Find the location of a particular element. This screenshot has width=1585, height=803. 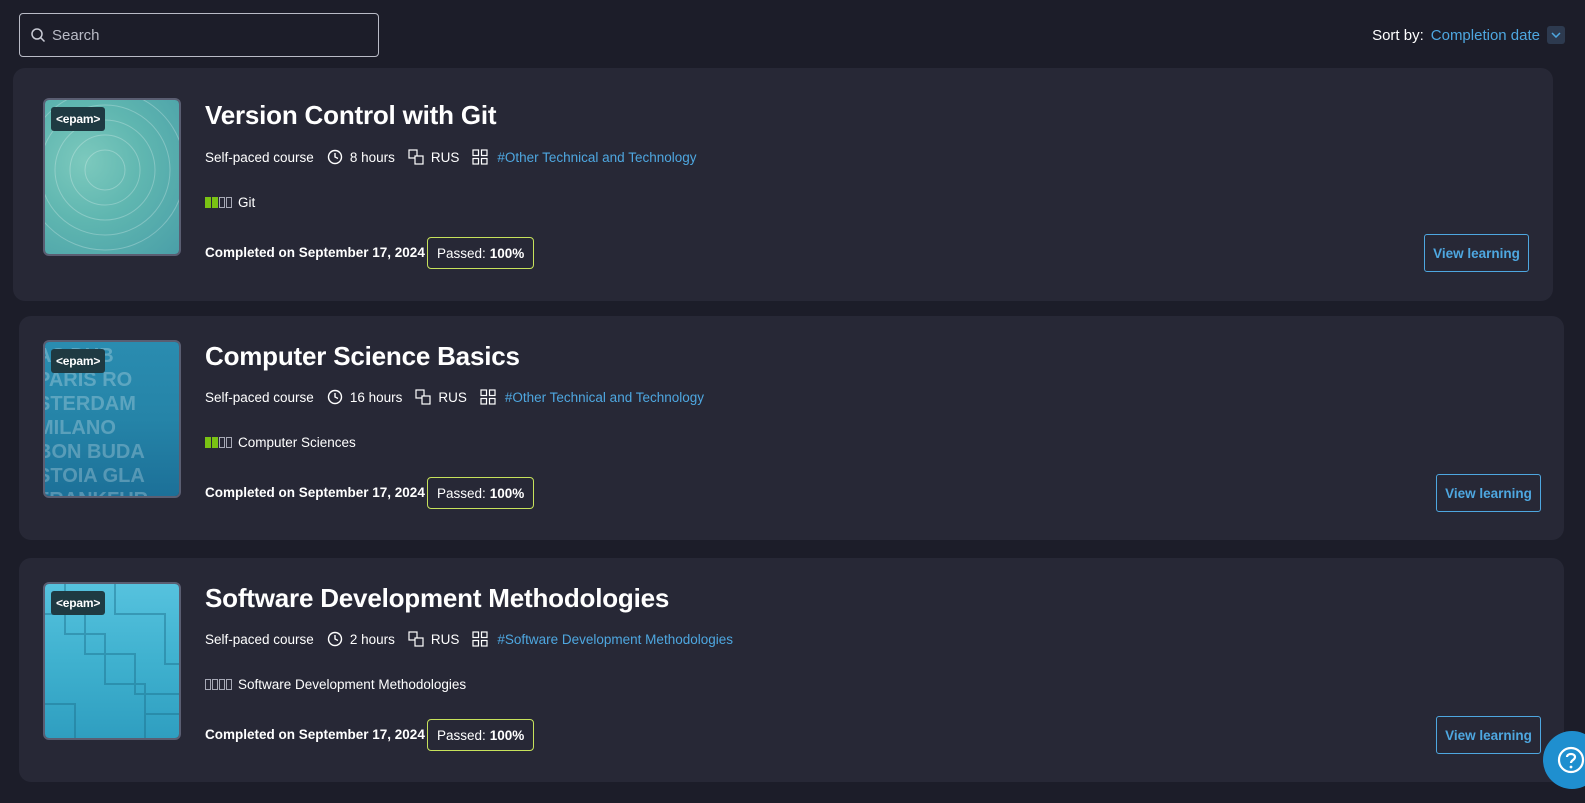

search-icon is located at coordinates (38, 35).